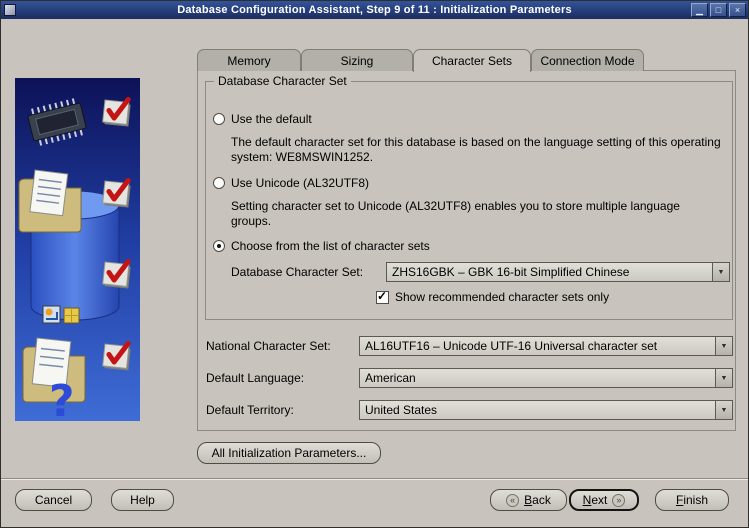  What do you see at coordinates (300, 183) in the screenshot?
I see `radio-use-unicode-label: Use Unicode (AL32UTF8)` at bounding box center [300, 183].